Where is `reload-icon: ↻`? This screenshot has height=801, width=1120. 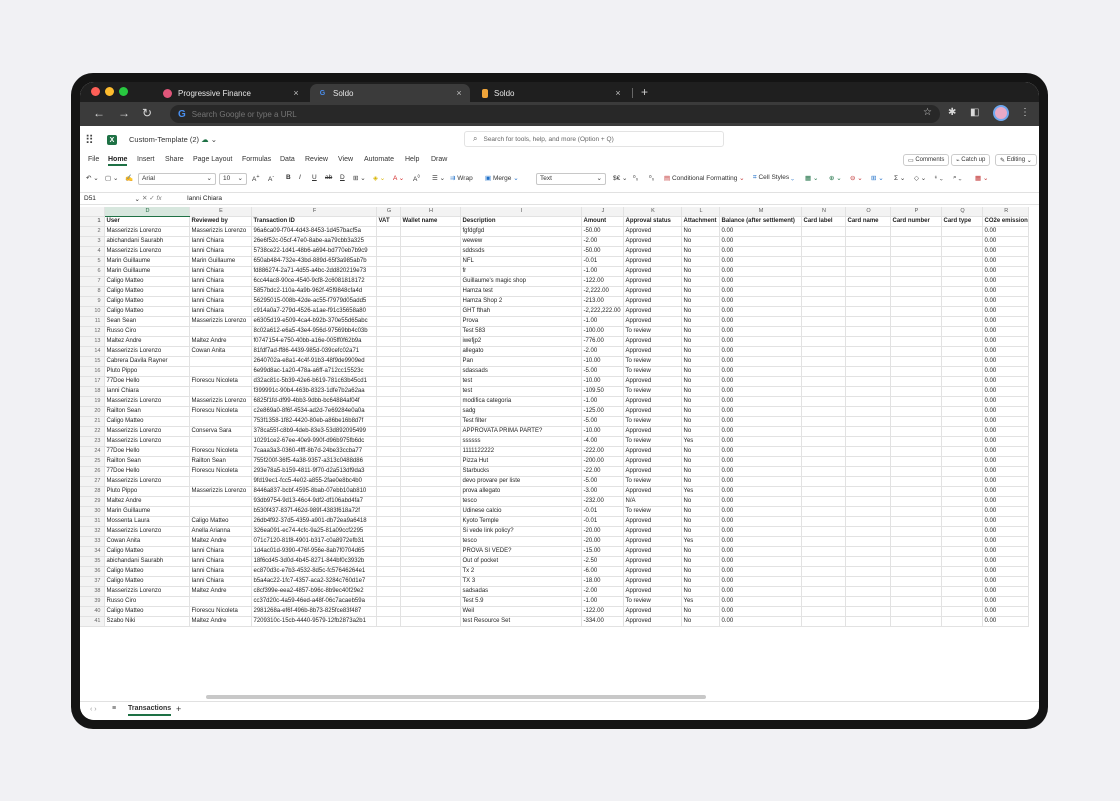
reload-icon: ↻ is located at coordinates (147, 113).